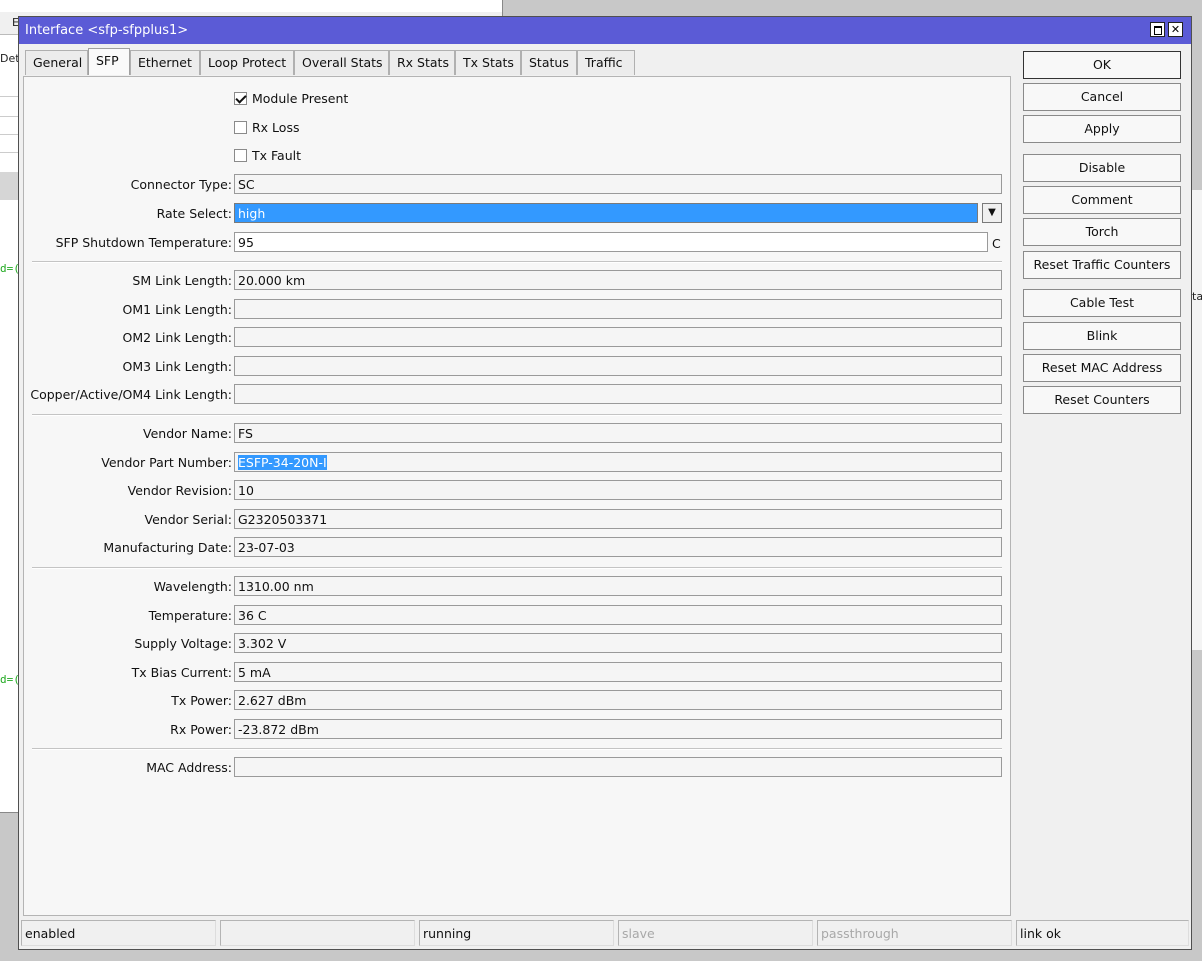 The width and height of the screenshot is (1202, 961). I want to click on rate-select-dropdown: high, so click(606, 213).